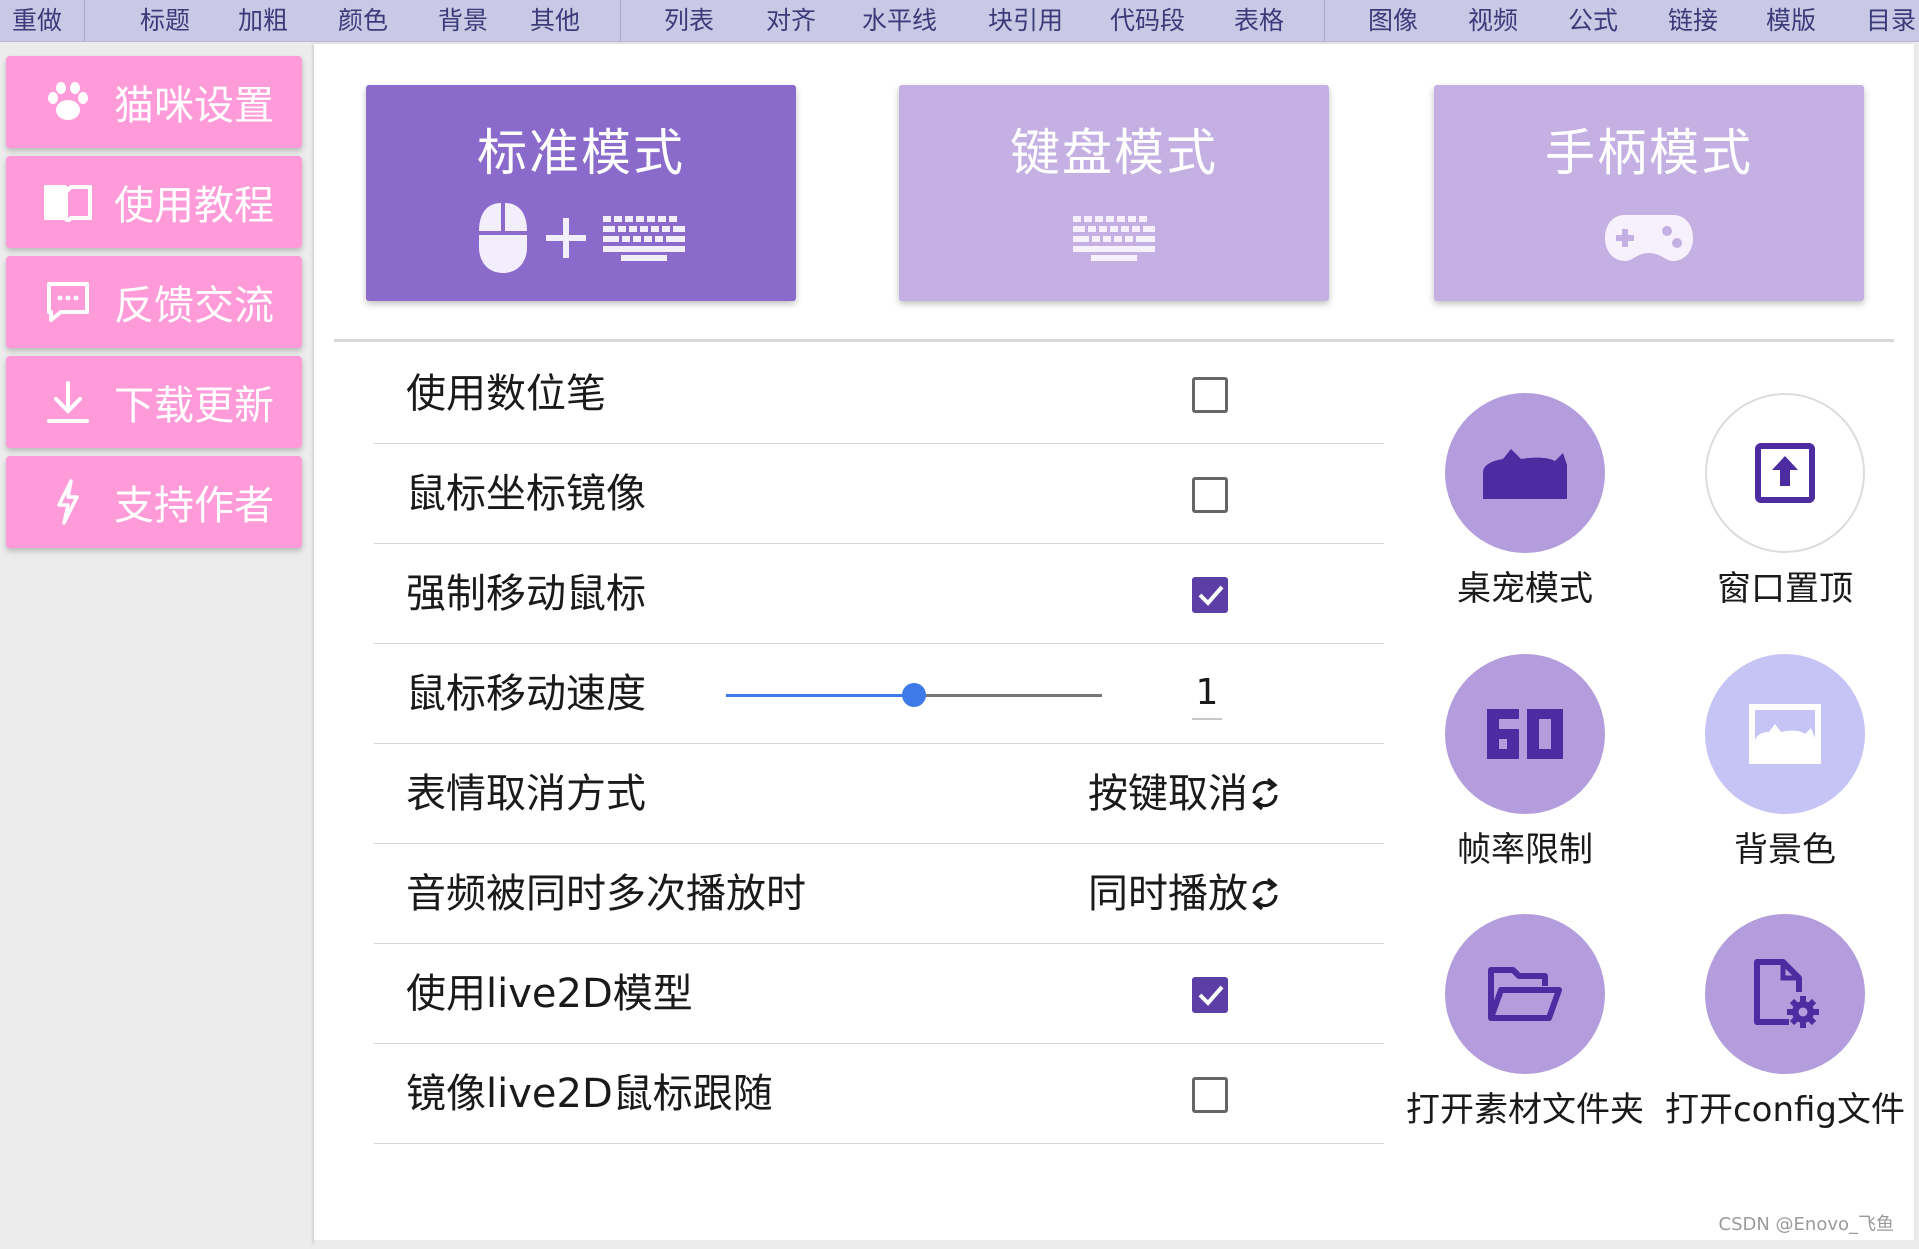 The width and height of the screenshot is (1919, 1249). I want to click on mouse-mirror-checkbox, so click(1210, 495).